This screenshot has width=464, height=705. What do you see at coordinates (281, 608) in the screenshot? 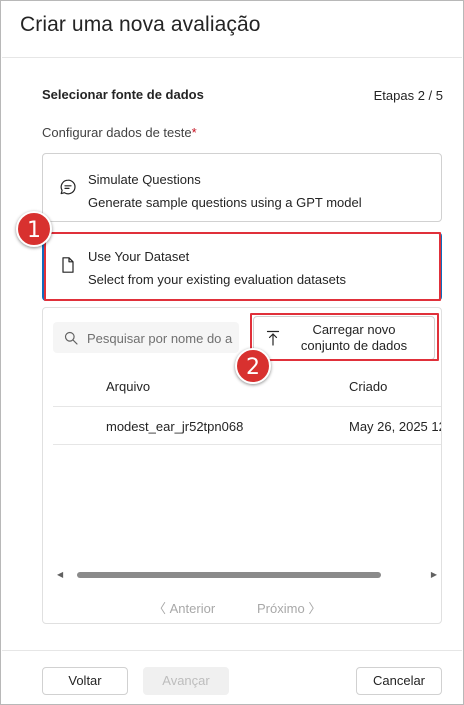
I see `pager-next-label: Próximo` at bounding box center [281, 608].